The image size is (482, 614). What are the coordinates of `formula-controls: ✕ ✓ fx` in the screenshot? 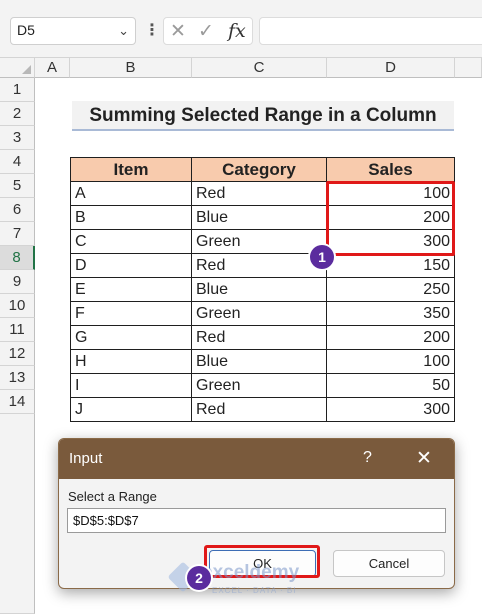 It's located at (208, 31).